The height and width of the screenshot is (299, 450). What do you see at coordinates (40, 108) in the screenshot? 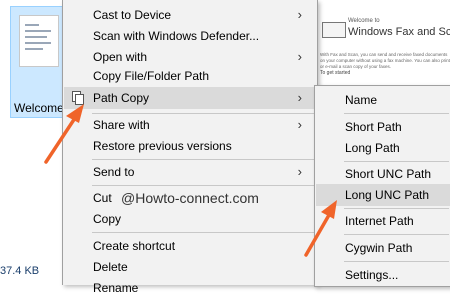
I see `file-name-label: Welcome to Fax and Scan` at bounding box center [40, 108].